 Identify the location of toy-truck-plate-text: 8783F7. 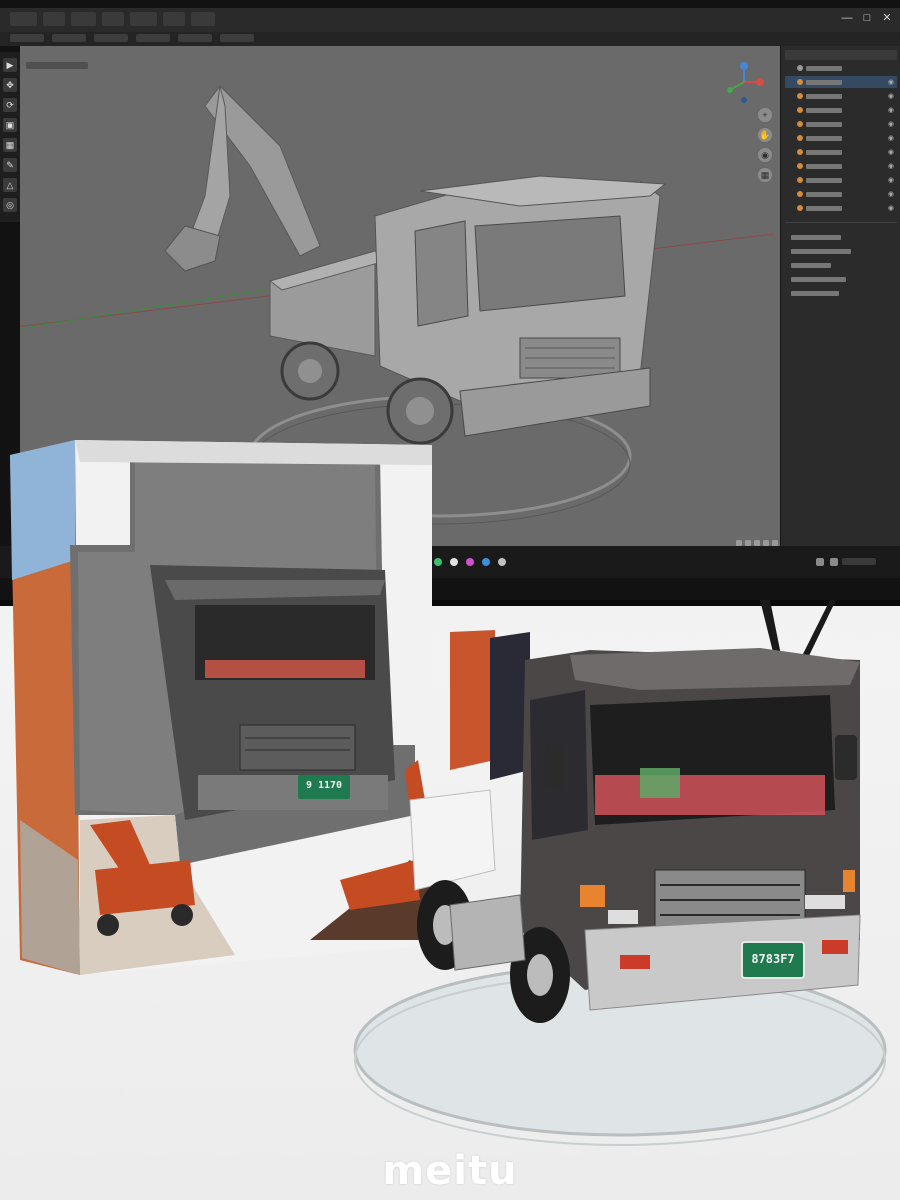
(773, 959).